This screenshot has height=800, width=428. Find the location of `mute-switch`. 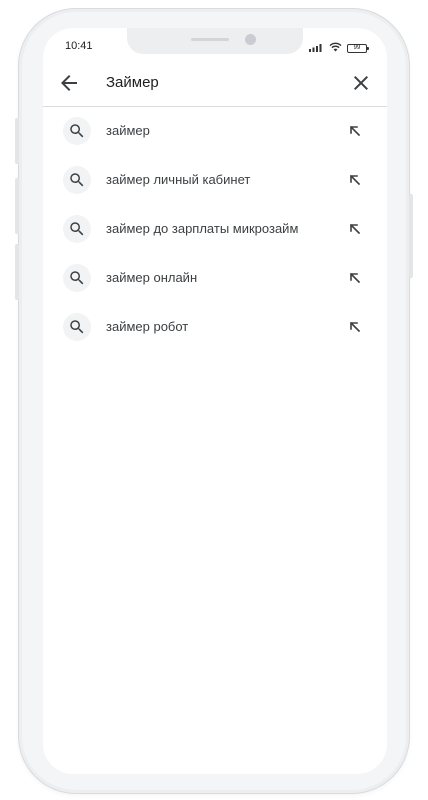

mute-switch is located at coordinates (17, 141).